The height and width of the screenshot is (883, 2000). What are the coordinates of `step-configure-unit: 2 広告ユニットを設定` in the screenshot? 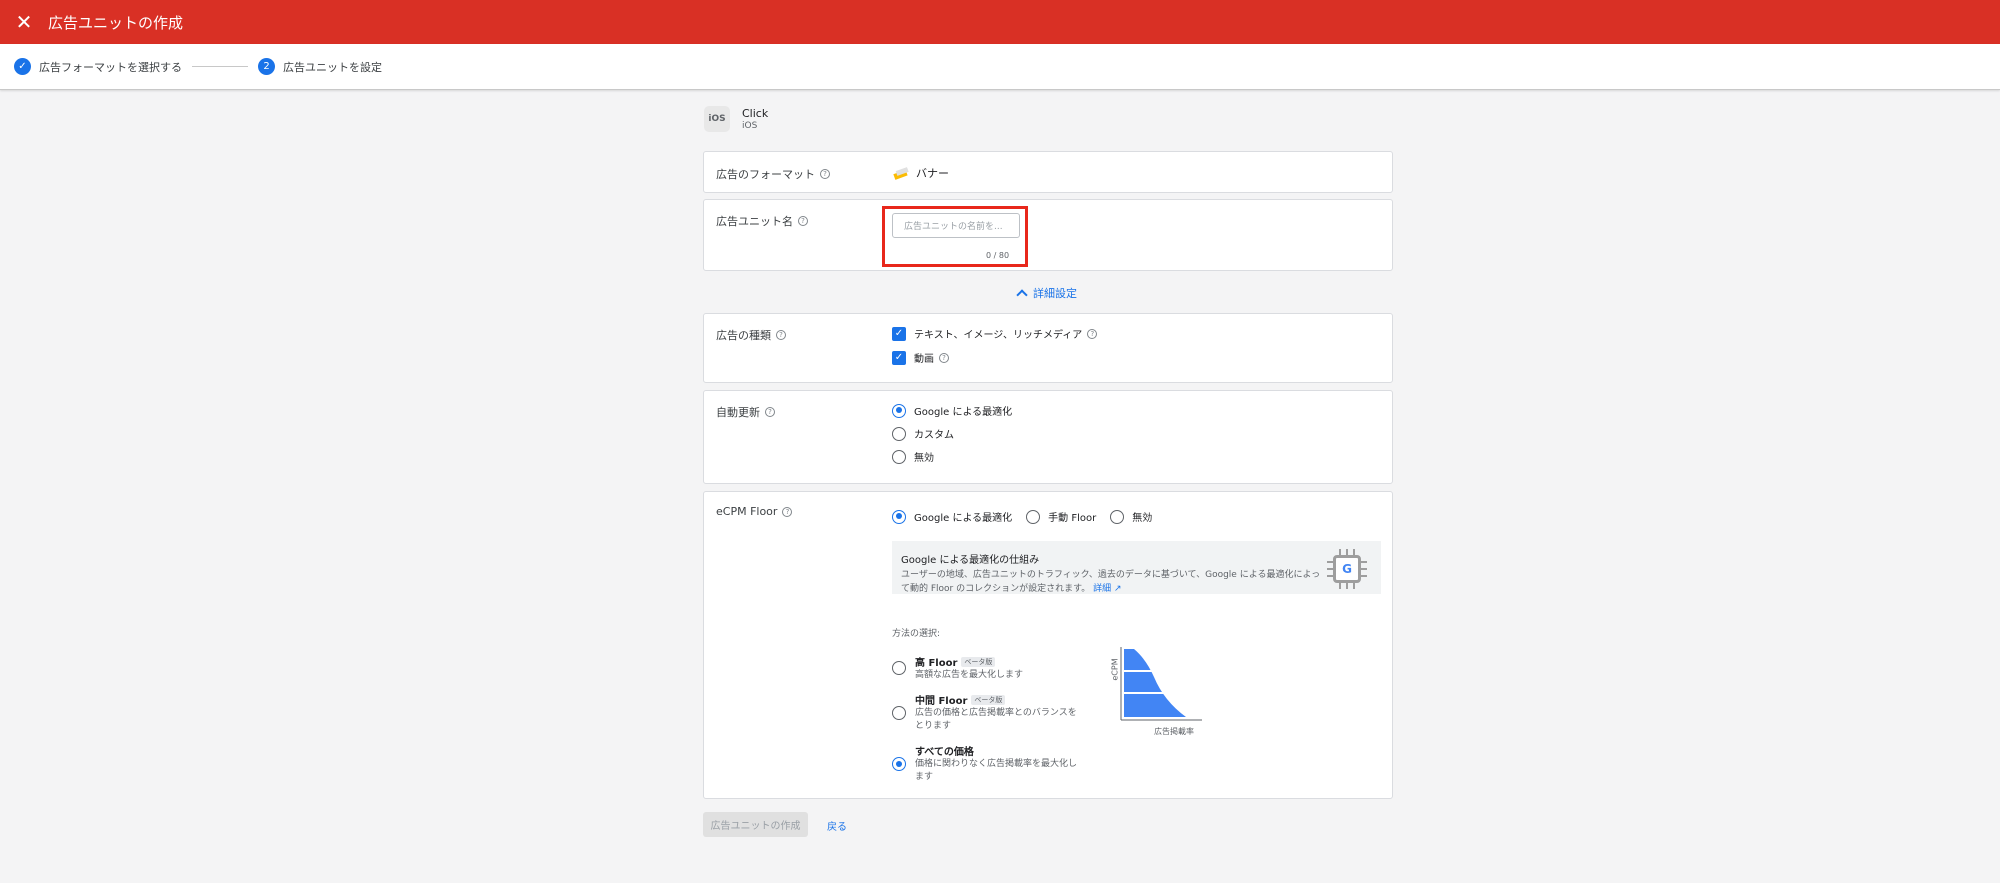 It's located at (320, 66).